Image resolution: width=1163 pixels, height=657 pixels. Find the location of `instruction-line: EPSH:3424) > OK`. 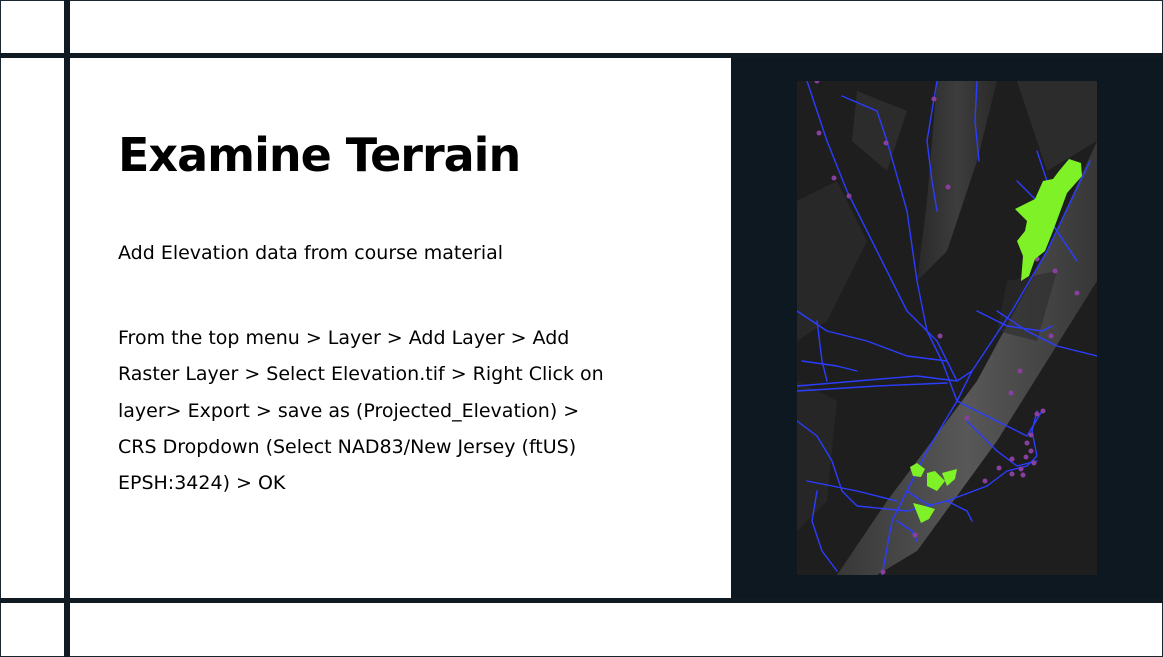

instruction-line: EPSH:3424) > OK is located at coordinates (202, 483).